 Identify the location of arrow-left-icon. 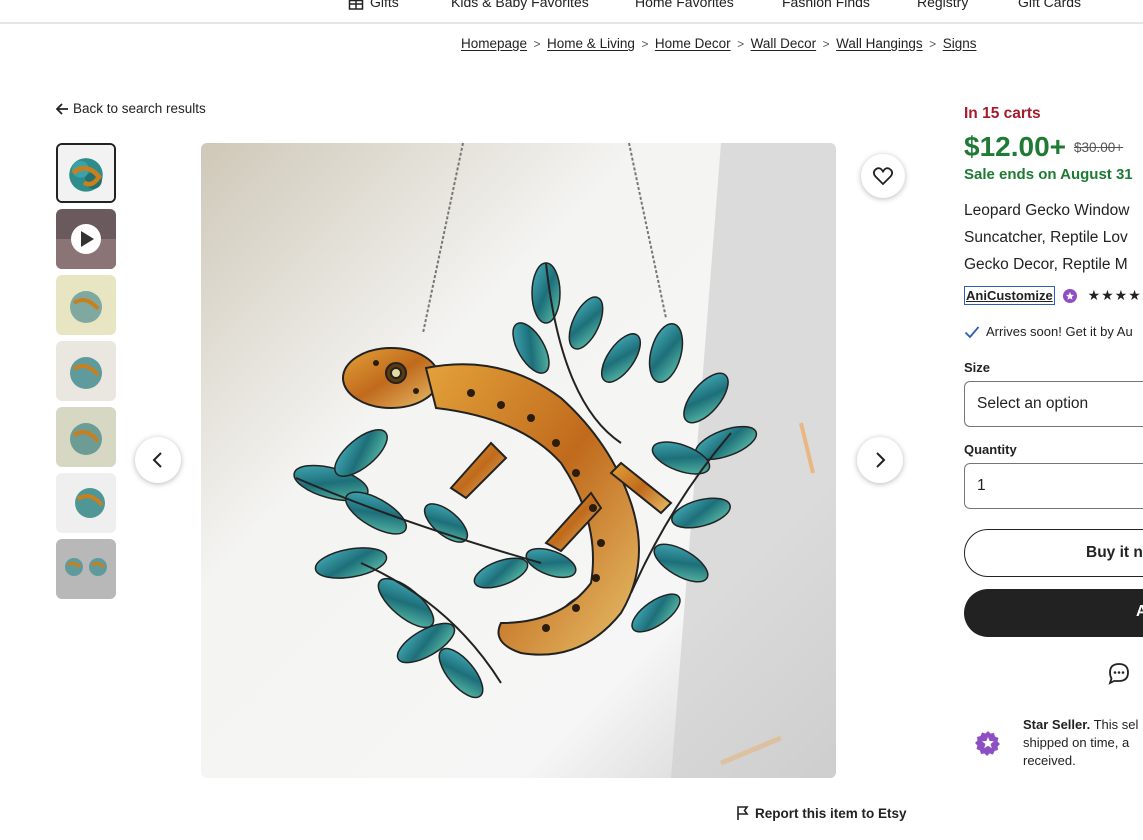
(61, 109).